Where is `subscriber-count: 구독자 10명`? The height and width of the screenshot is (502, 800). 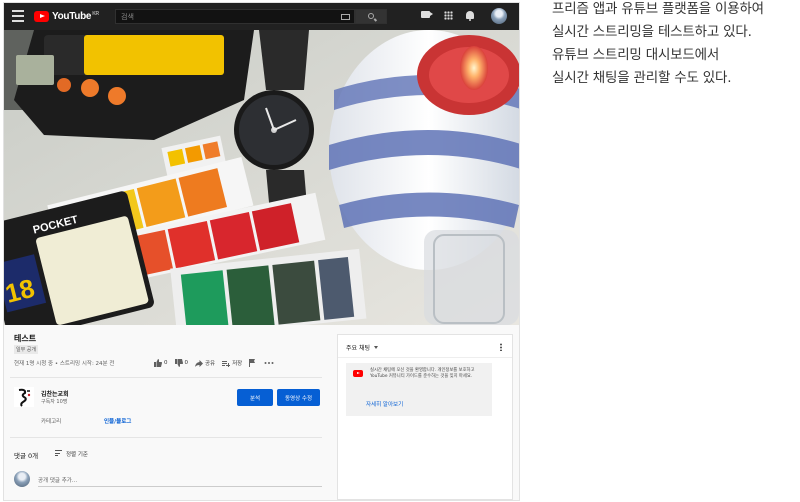
subscriber-count: 구독자 10명 is located at coordinates (54, 402).